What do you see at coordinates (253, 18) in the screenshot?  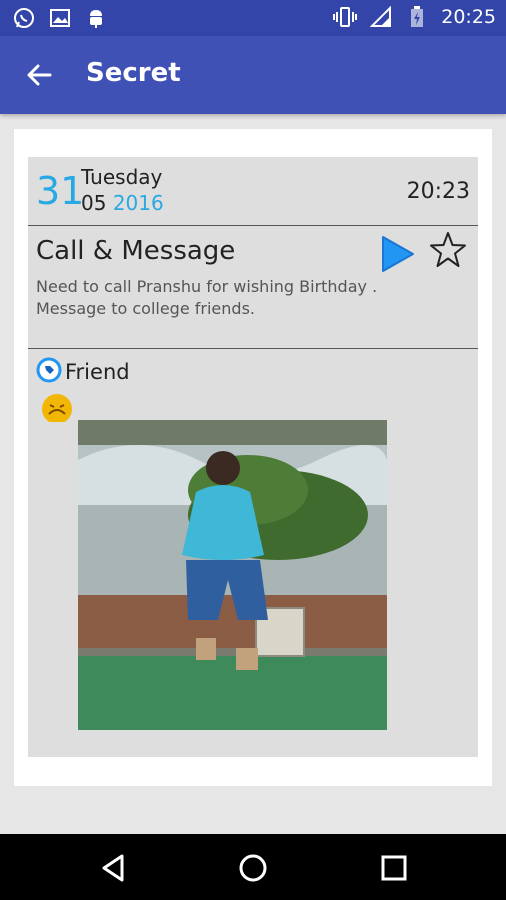 I see `status-bar: 20:25` at bounding box center [253, 18].